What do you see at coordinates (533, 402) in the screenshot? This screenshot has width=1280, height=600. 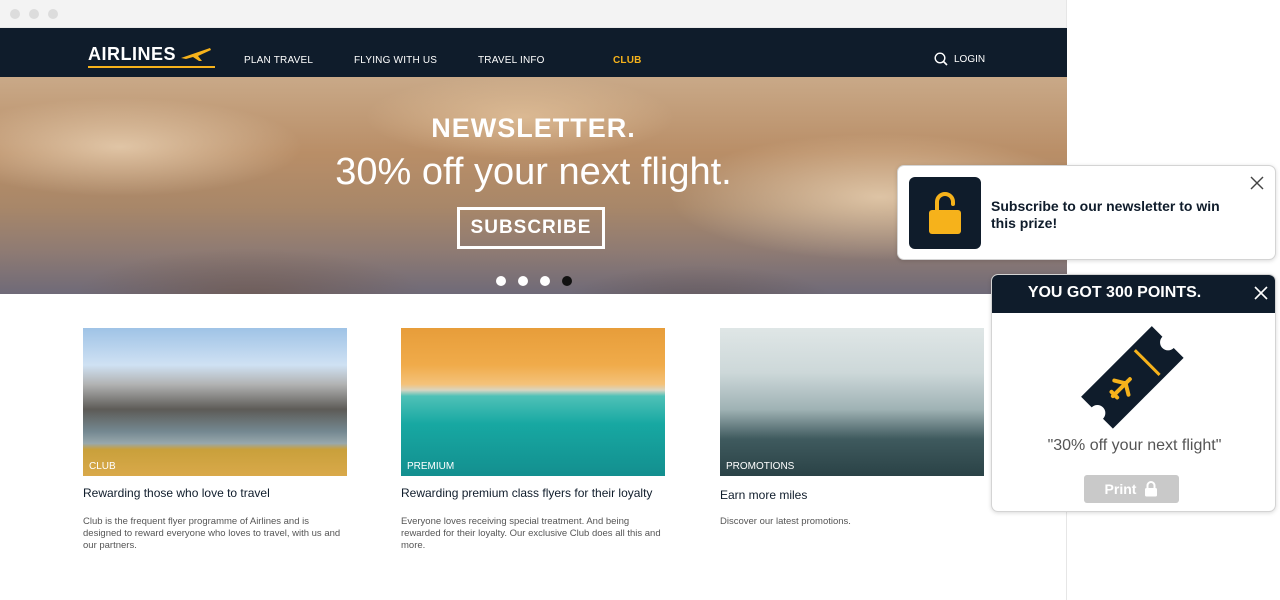 I see `card-image-beach: PREMIUM` at bounding box center [533, 402].